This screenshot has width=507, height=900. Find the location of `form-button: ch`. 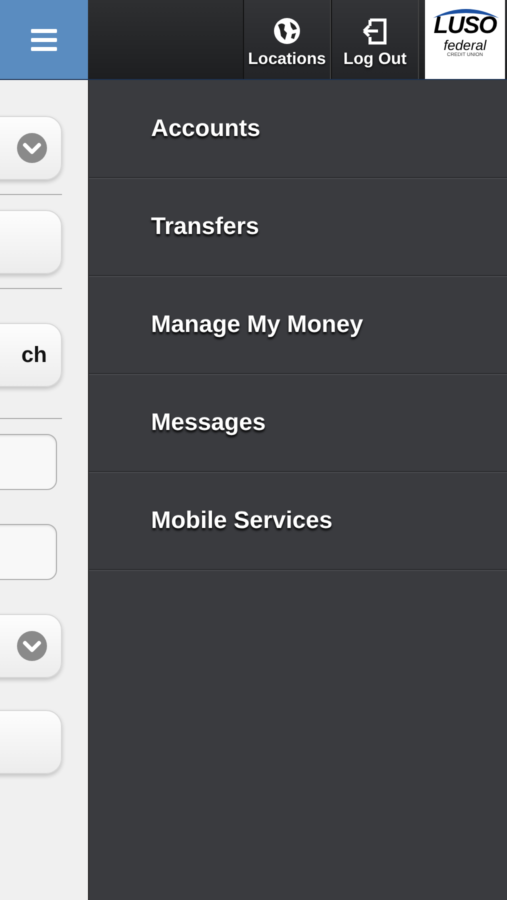

form-button: ch is located at coordinates (31, 355).